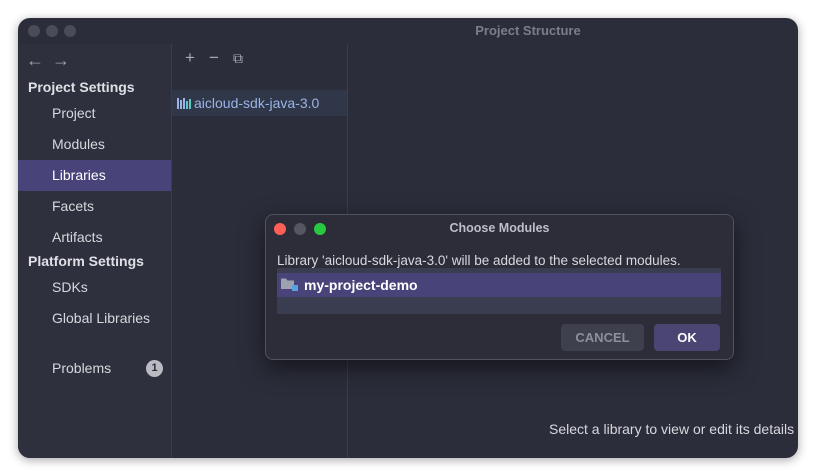 Image resolution: width=816 pixels, height=476 pixels. What do you see at coordinates (687, 337) in the screenshot?
I see `ok-button: OK` at bounding box center [687, 337].